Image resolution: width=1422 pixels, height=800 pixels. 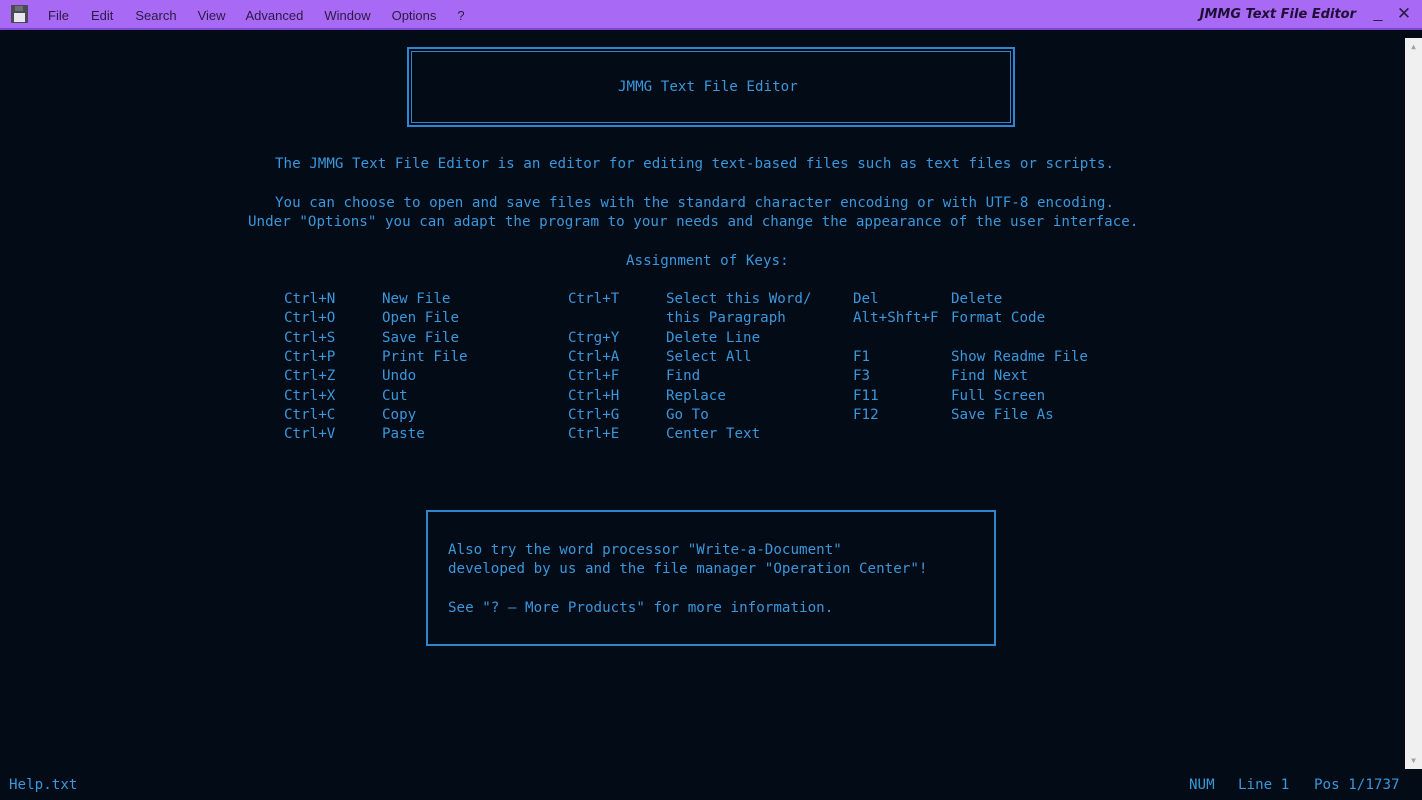 What do you see at coordinates (347, 15) in the screenshot?
I see `menu-window: Window` at bounding box center [347, 15].